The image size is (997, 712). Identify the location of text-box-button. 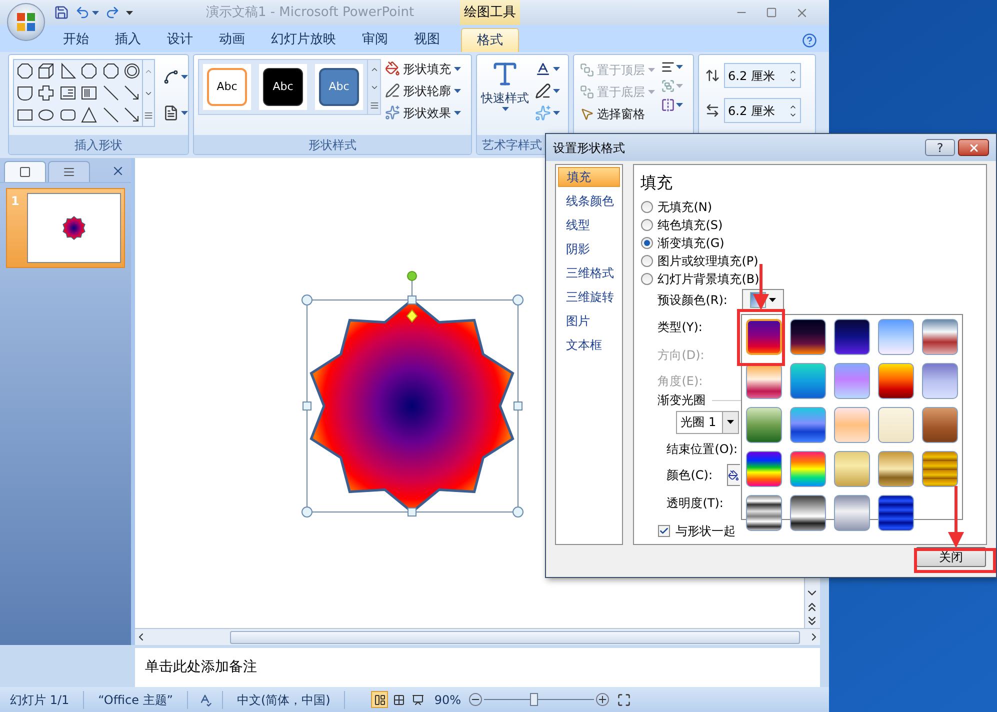
(175, 113).